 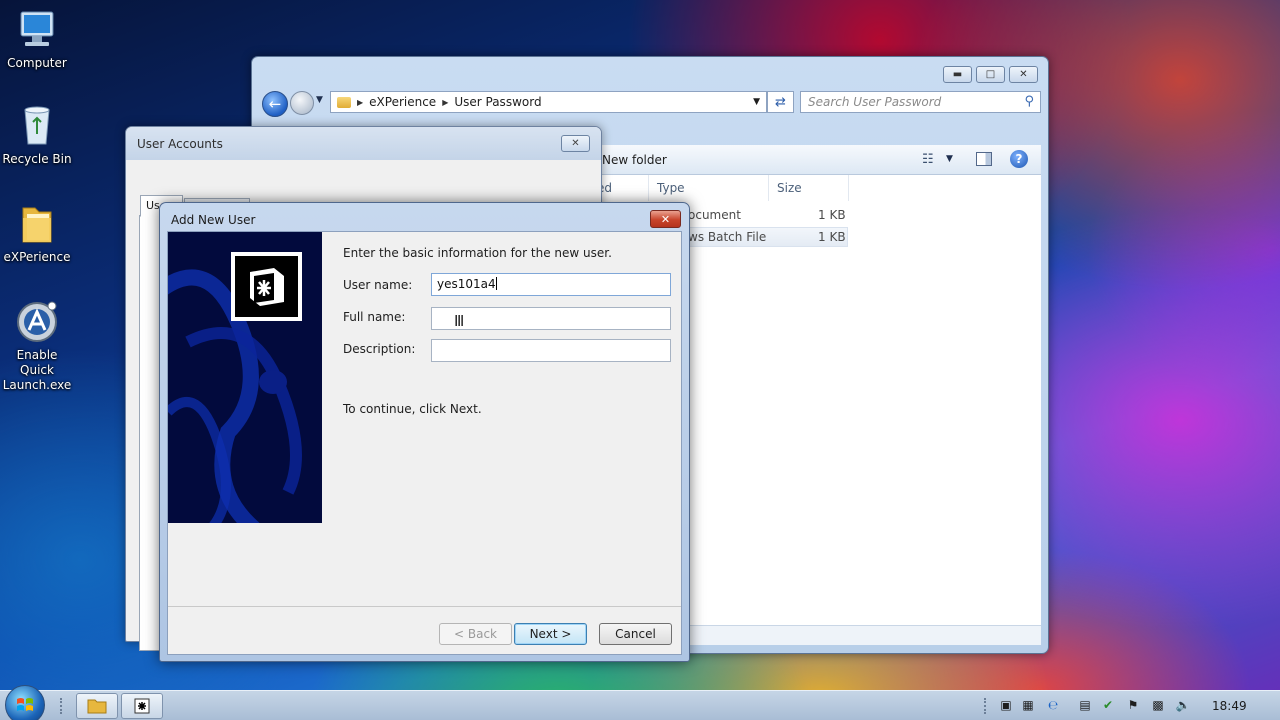 What do you see at coordinates (213, 220) in the screenshot?
I see `dialog-title: Add New User` at bounding box center [213, 220].